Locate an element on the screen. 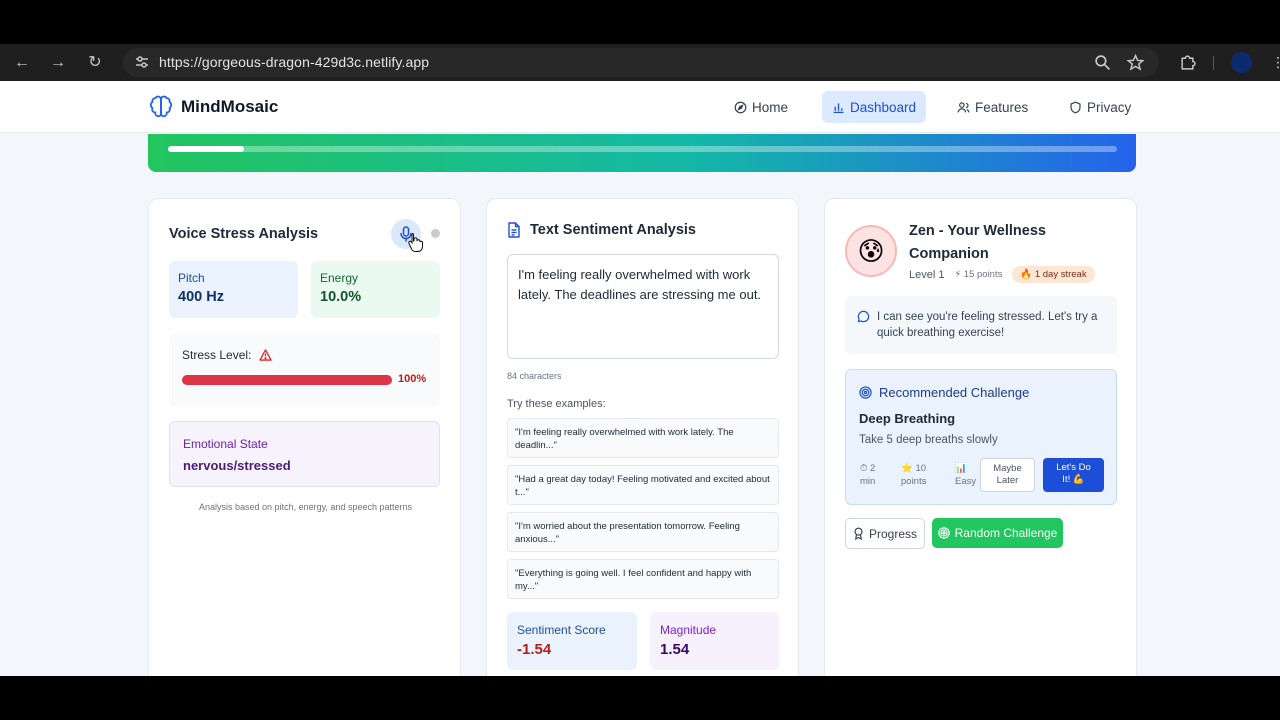 The image size is (1280, 720). pitch-stat: Pitch 400 Hz is located at coordinates (233, 289).